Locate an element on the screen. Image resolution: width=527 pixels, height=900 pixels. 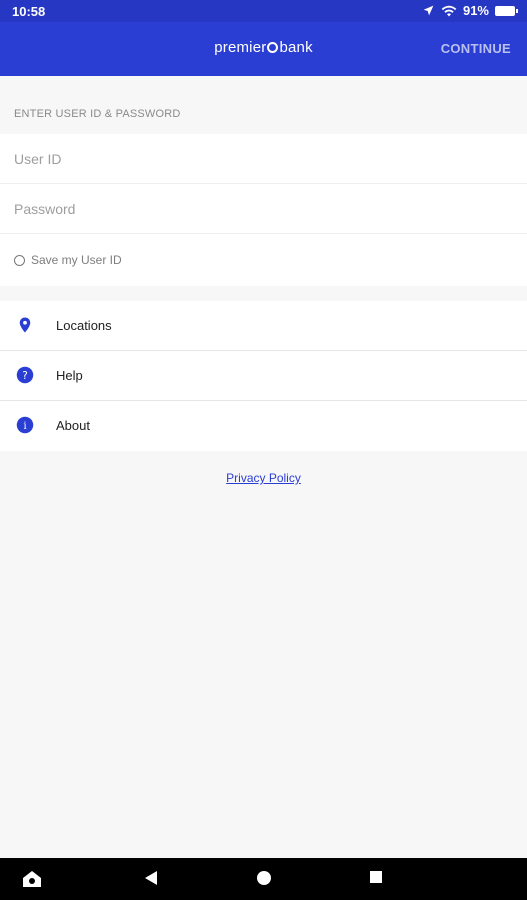
save-user-id-option: Save my User ID is located at coordinates (68, 260).